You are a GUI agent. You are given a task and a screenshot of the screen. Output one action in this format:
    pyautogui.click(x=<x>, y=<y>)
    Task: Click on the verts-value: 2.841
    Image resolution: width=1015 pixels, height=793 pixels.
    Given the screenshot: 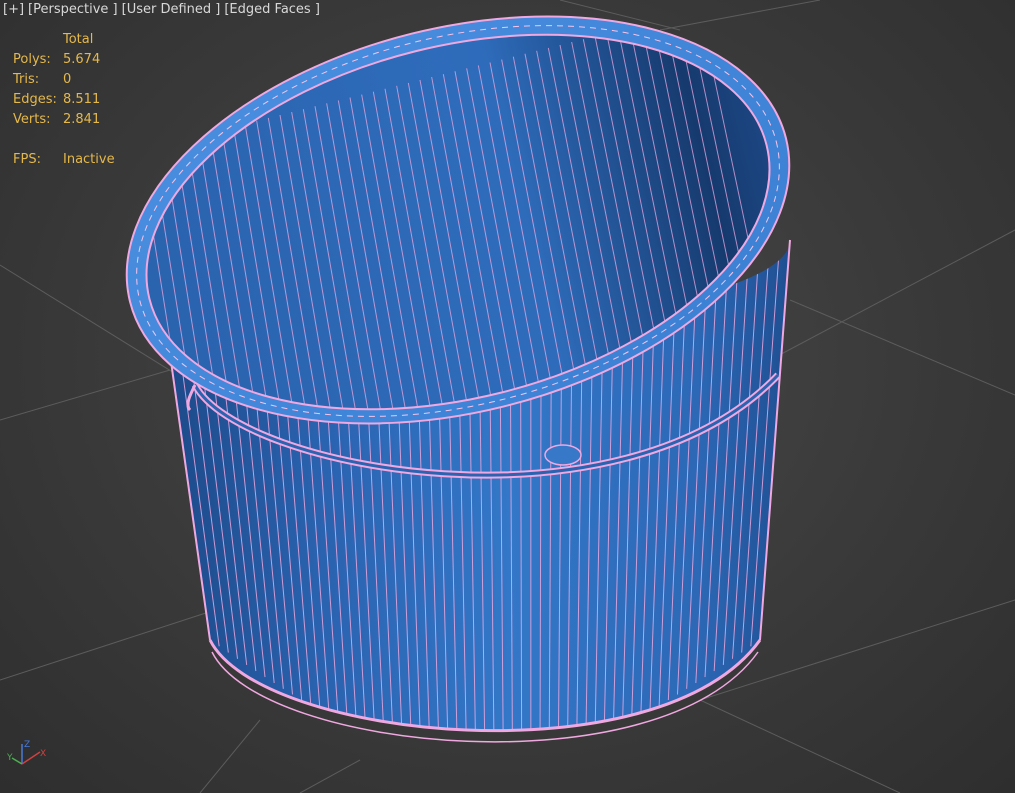 What is the action you would take?
    pyautogui.click(x=82, y=119)
    